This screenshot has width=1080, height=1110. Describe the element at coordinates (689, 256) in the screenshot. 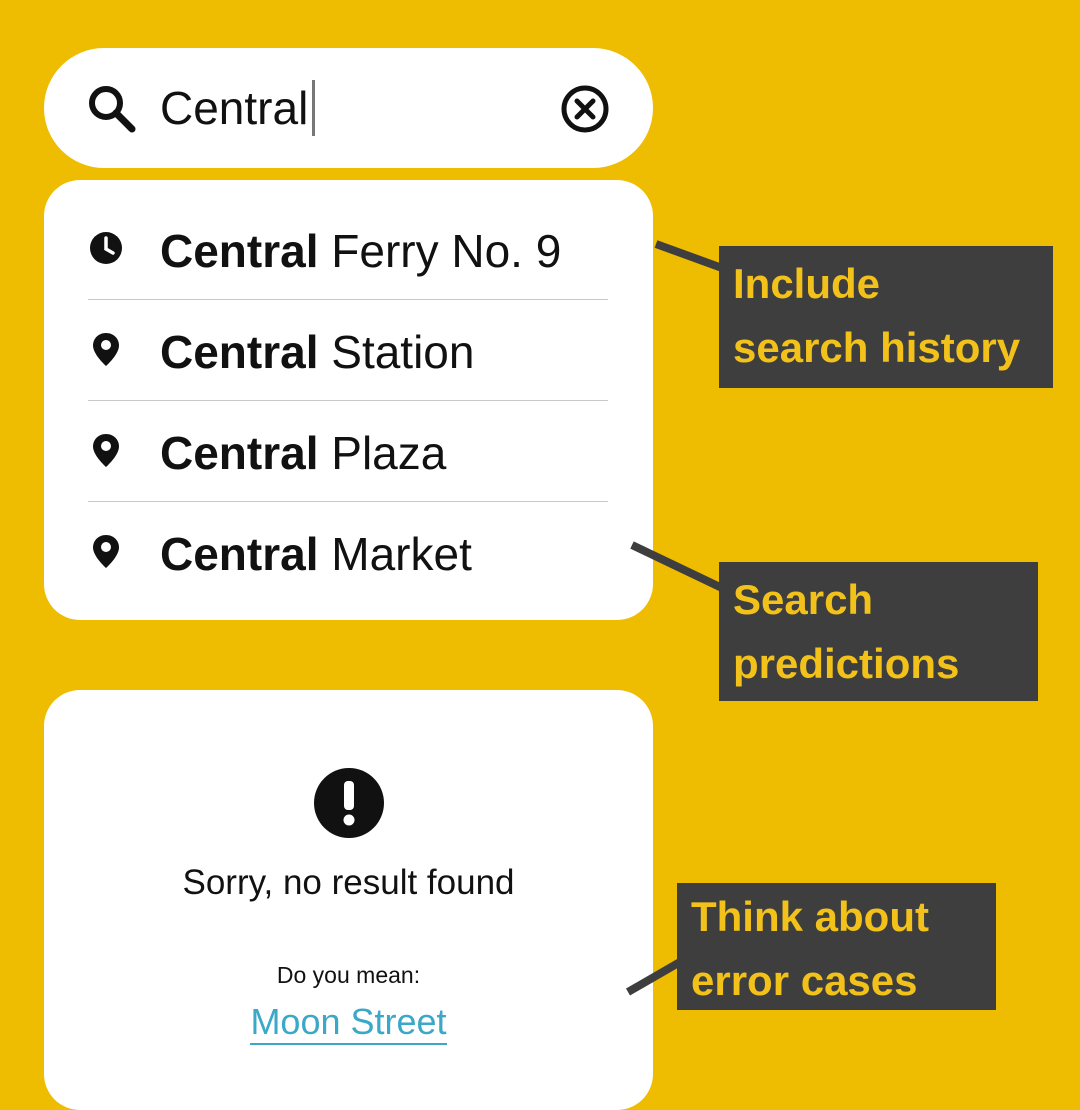

I see `connector-history` at that location.